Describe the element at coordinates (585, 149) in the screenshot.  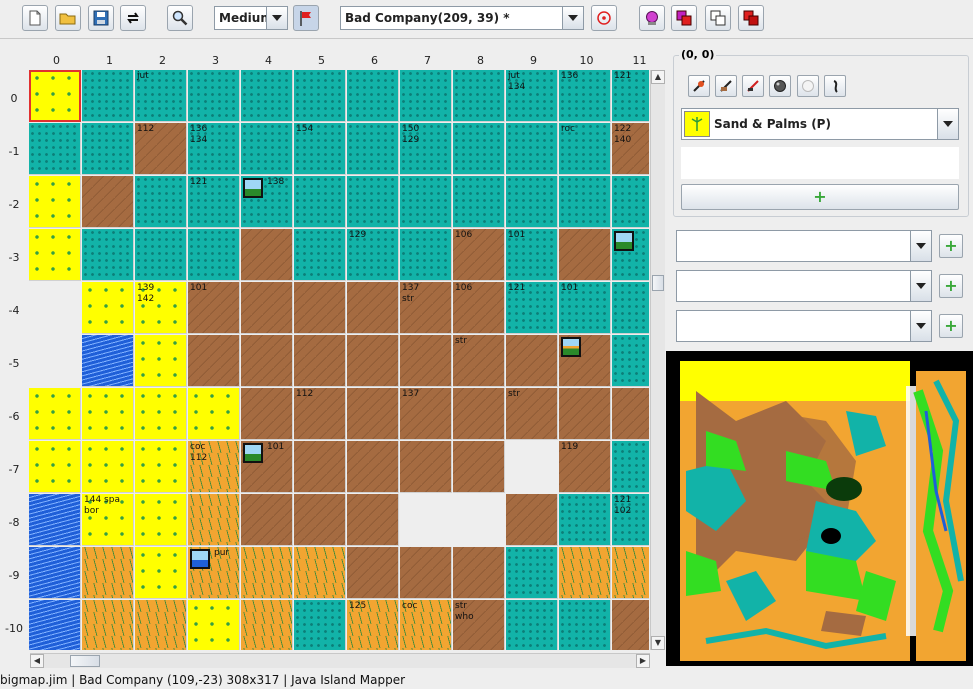
I see `map-tile-water: roc` at that location.